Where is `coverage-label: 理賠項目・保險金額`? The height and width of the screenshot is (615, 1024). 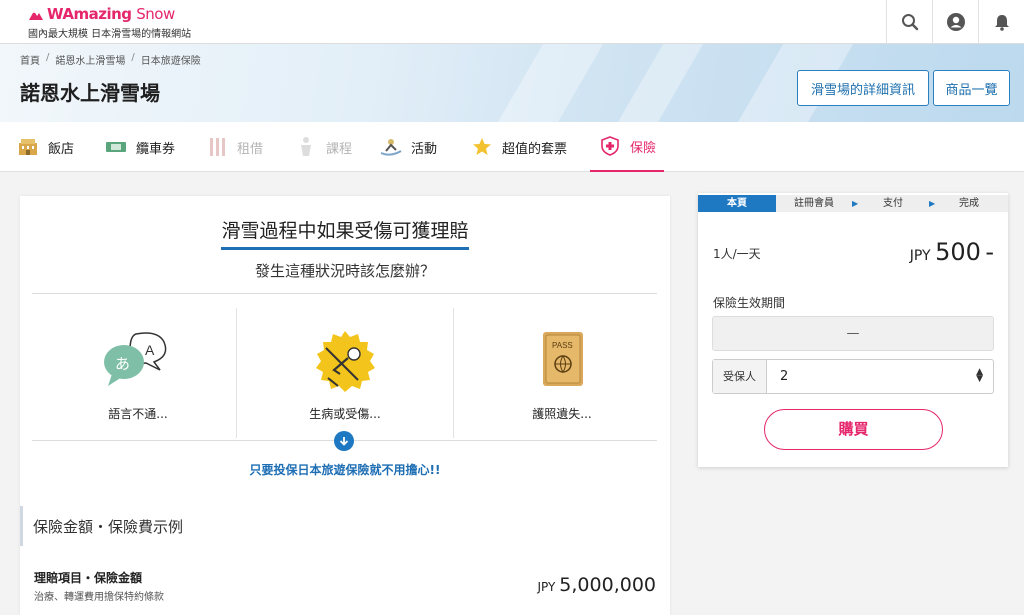 coverage-label: 理賠項目・保險金額 is located at coordinates (88, 578).